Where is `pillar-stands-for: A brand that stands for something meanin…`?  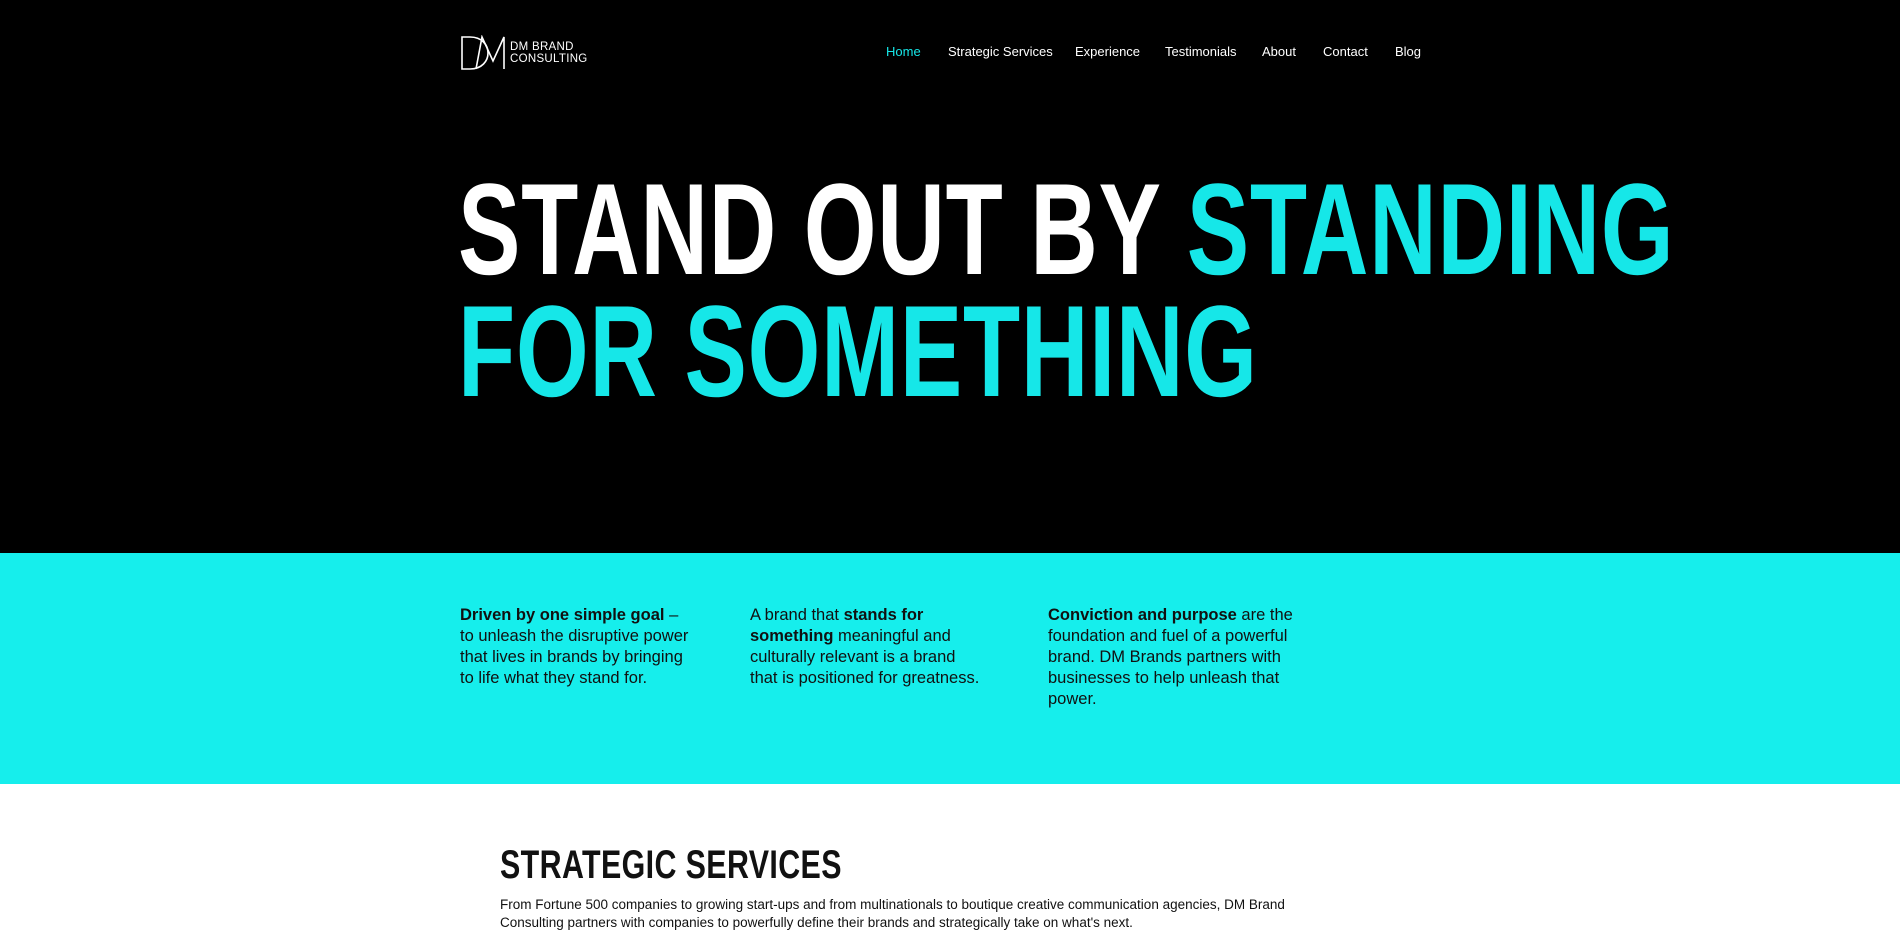 pillar-stands-for: A brand that stands for something meanin… is located at coordinates (865, 647).